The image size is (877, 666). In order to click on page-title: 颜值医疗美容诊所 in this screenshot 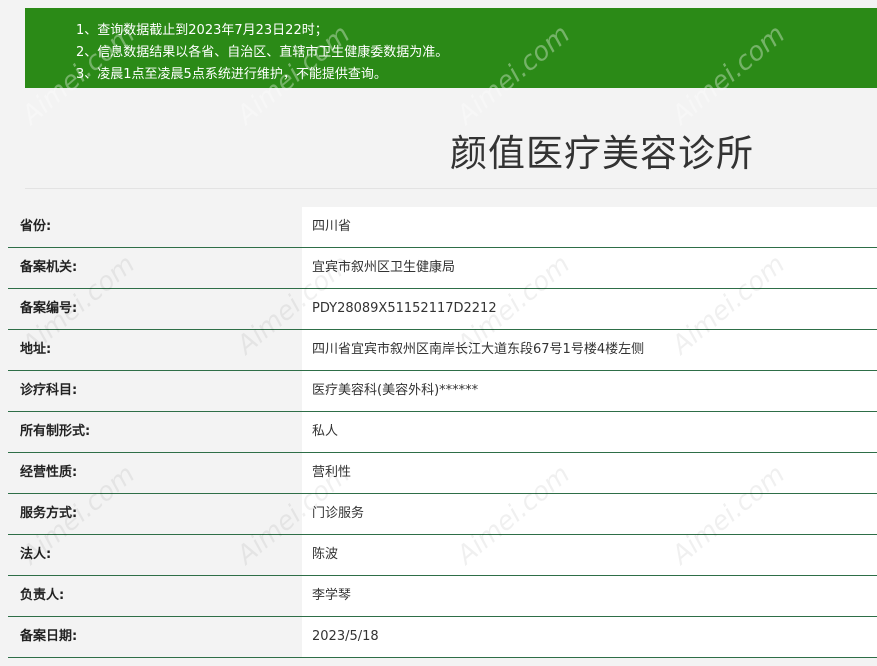, I will do `click(602, 153)`.